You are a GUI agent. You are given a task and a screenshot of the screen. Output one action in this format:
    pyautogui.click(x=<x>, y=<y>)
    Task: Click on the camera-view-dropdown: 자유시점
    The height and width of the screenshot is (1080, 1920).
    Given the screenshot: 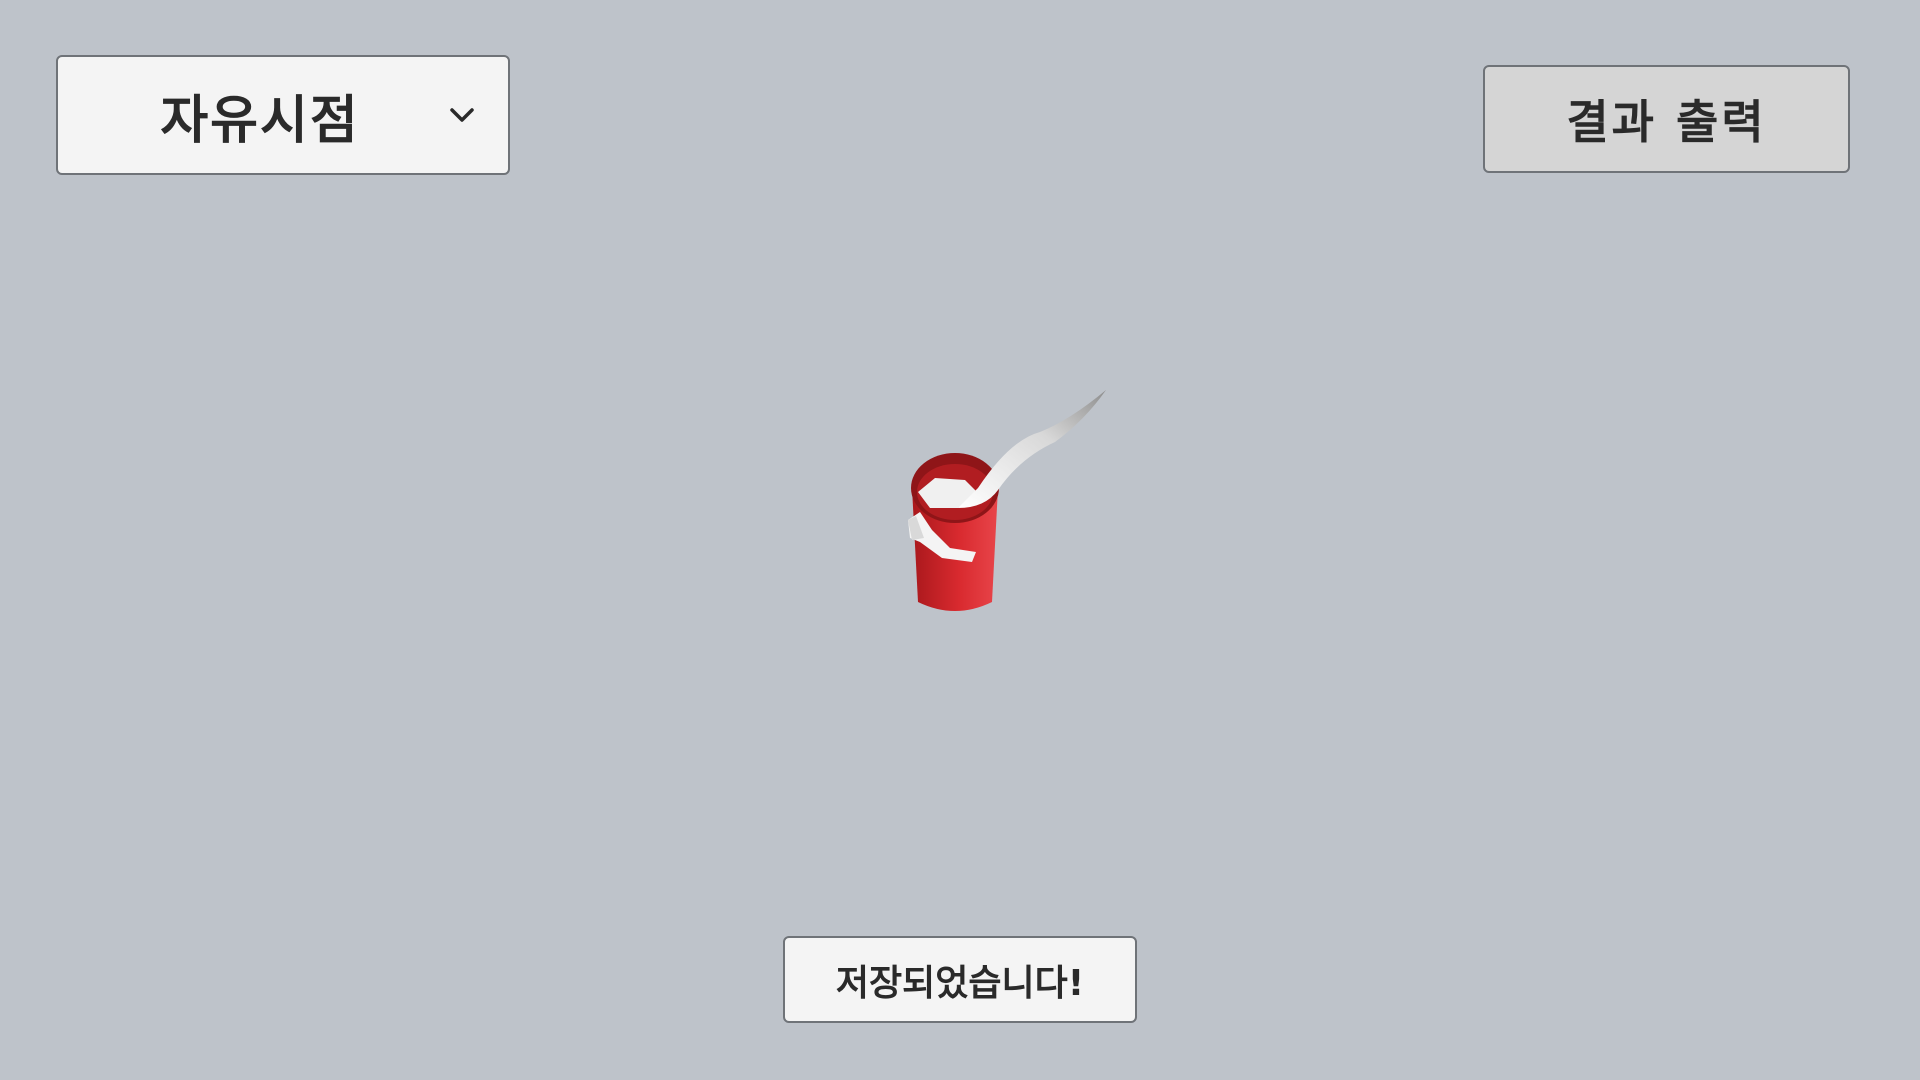 What is the action you would take?
    pyautogui.click(x=283, y=115)
    